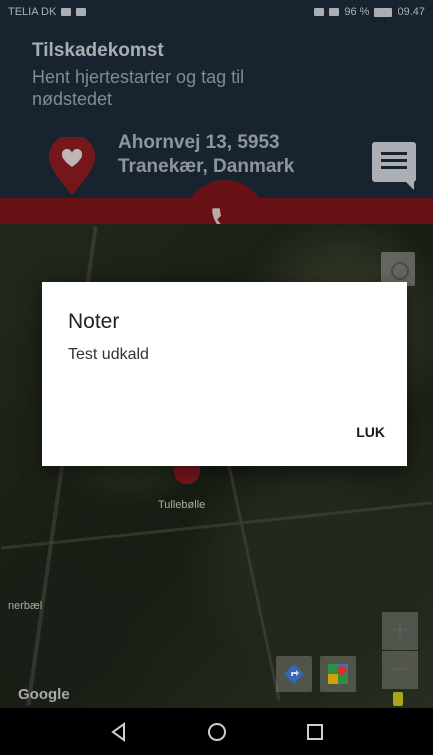  Describe the element at coordinates (370, 432) in the screenshot. I see `close-button: LUK` at that location.